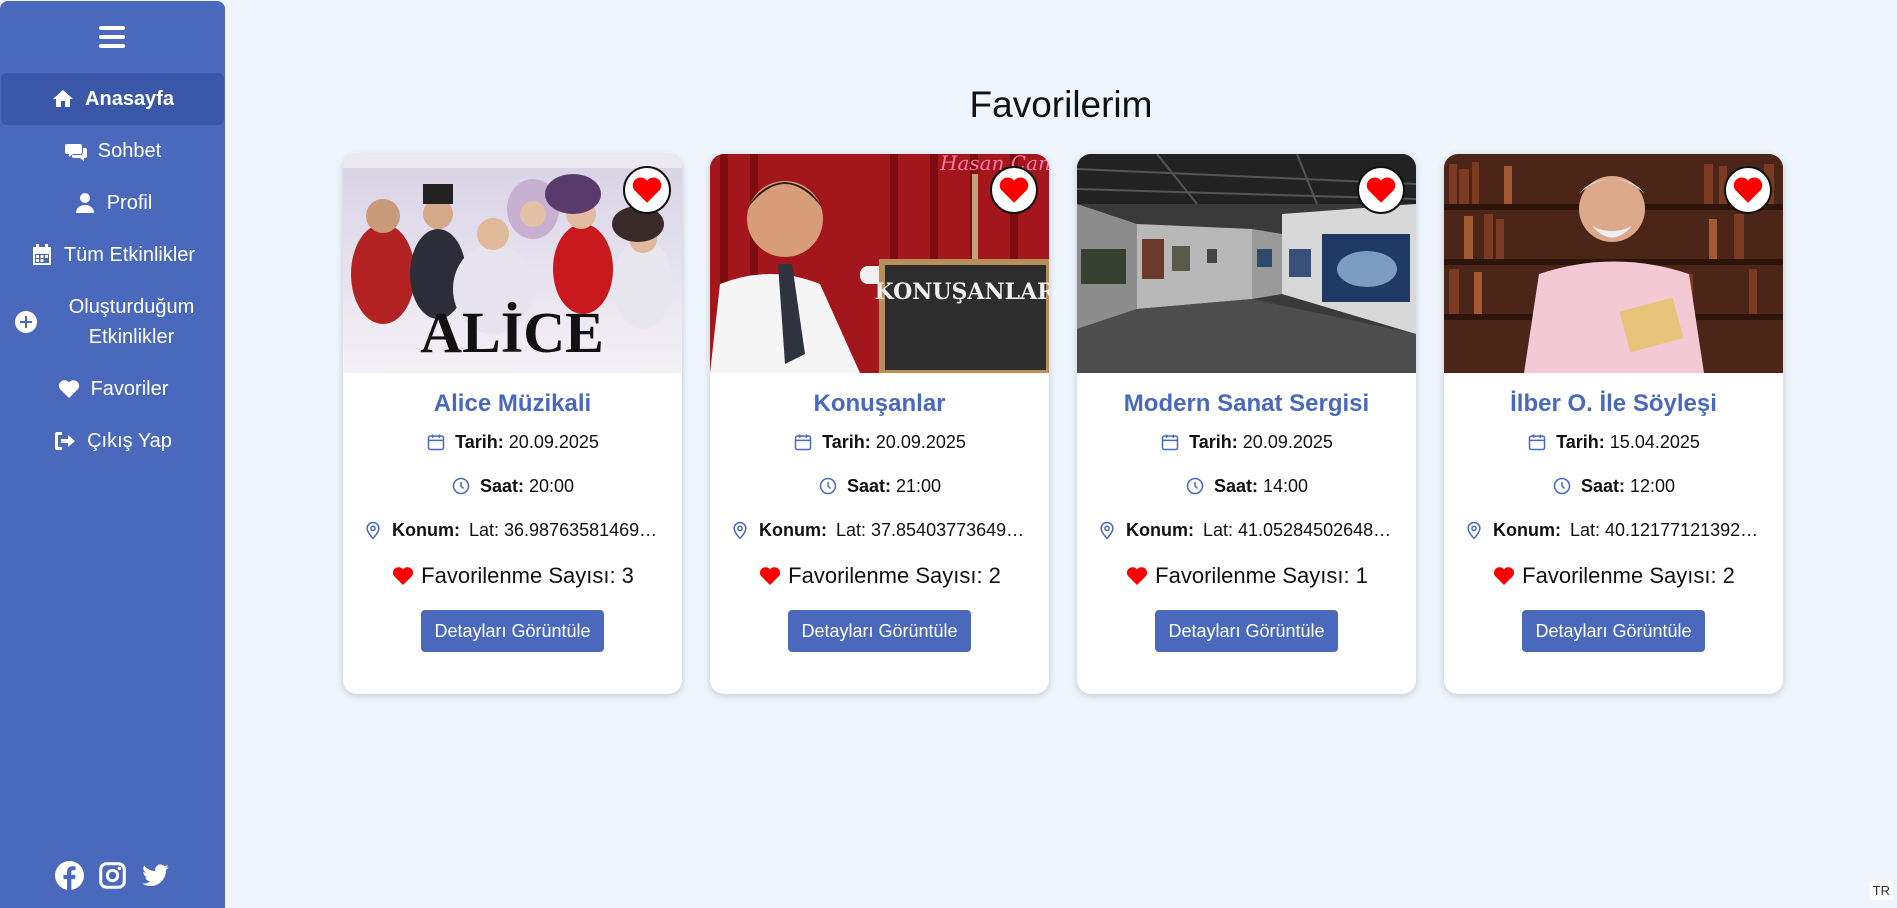 Image resolution: width=1897 pixels, height=908 pixels. I want to click on sidebar-item-cikis-yap: Çıkış Yap, so click(112, 441).